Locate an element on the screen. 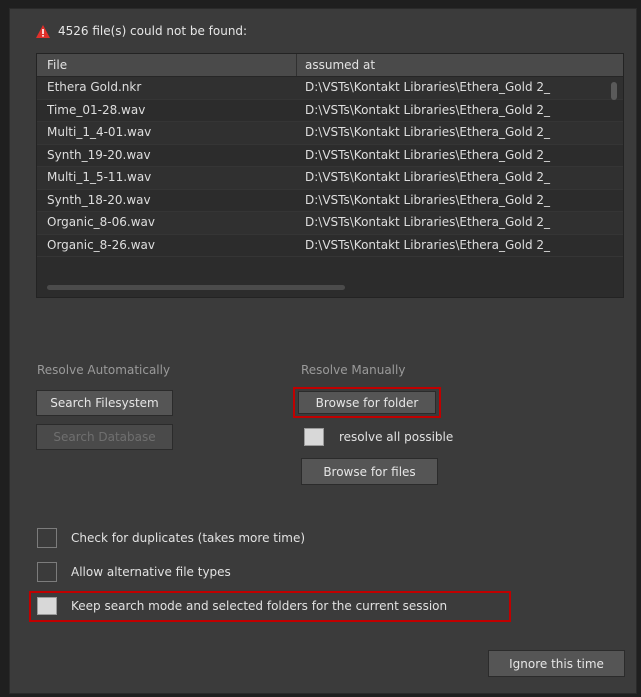  allow-alt-types-row: Allow alternative file types is located at coordinates (134, 572).